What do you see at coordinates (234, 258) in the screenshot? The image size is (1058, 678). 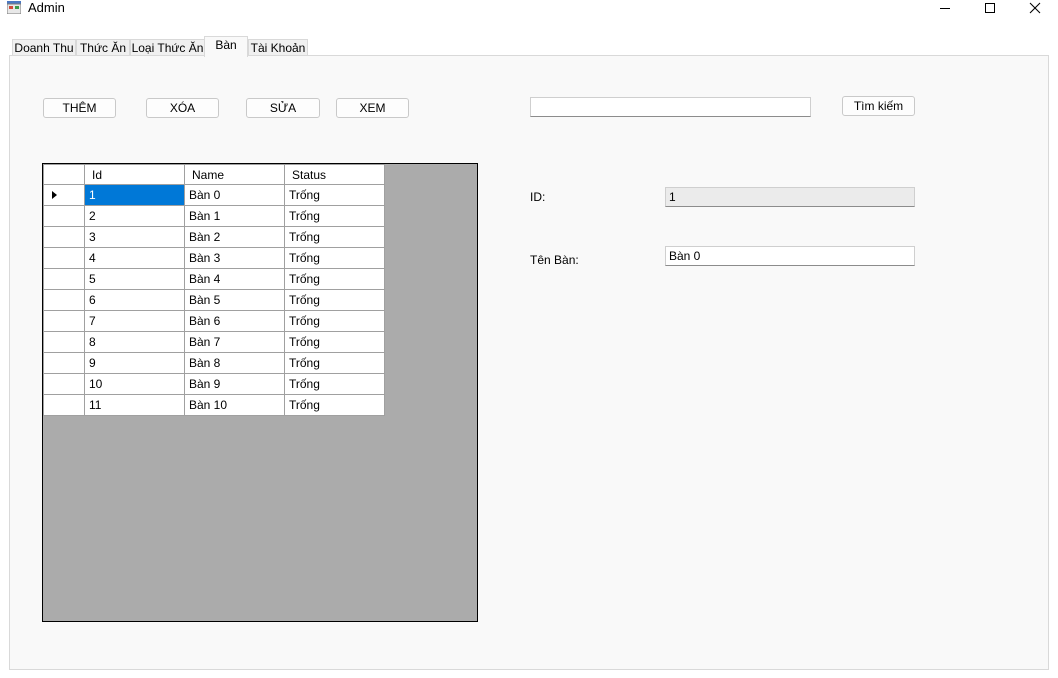 I see `cell-name: Bàn 3` at bounding box center [234, 258].